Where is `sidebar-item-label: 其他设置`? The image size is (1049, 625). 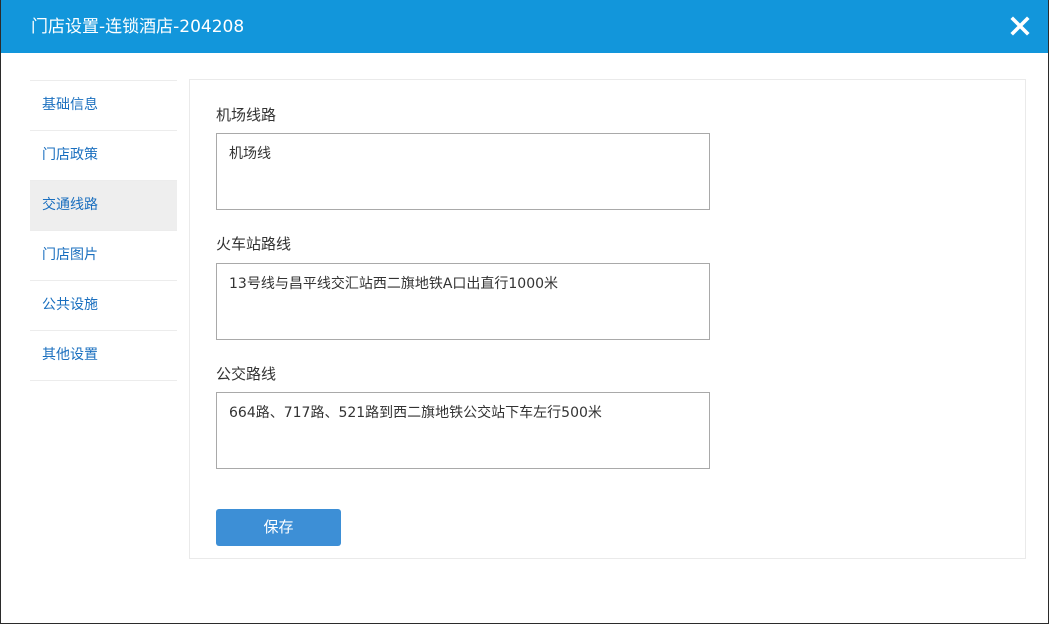 sidebar-item-label: 其他设置 is located at coordinates (70, 355).